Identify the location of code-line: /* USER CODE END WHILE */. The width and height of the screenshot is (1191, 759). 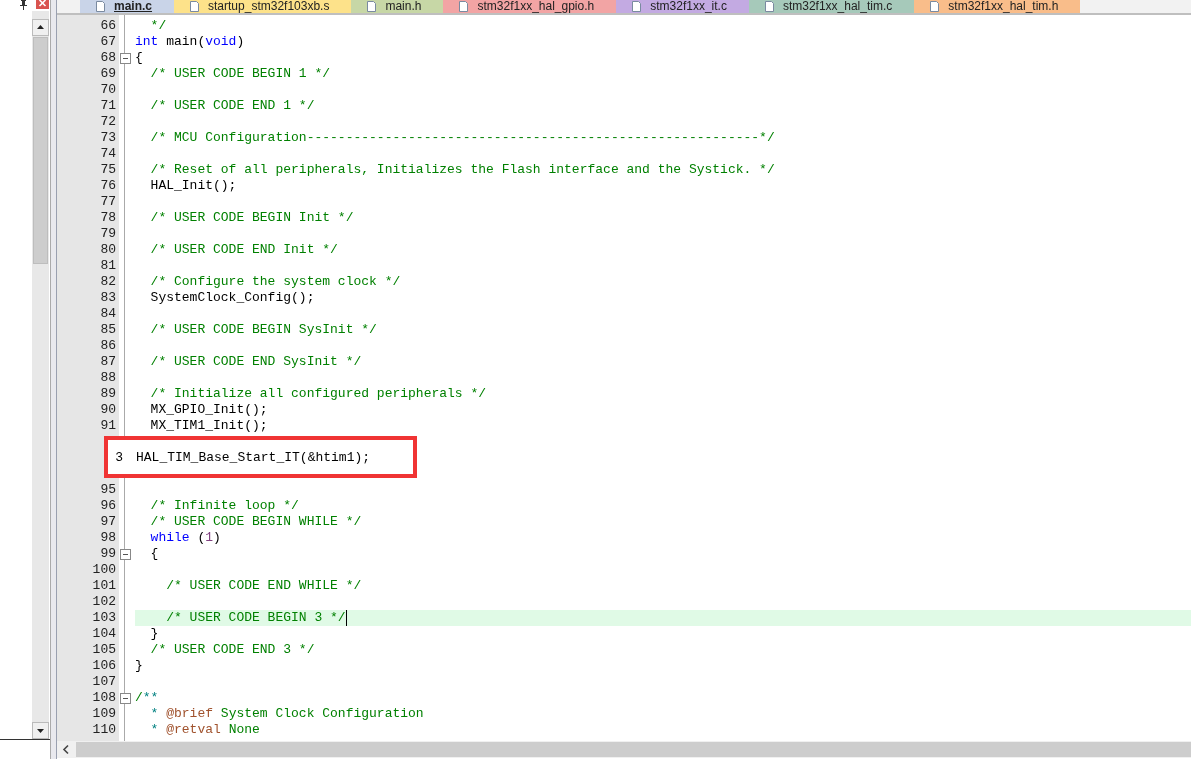
(263, 586).